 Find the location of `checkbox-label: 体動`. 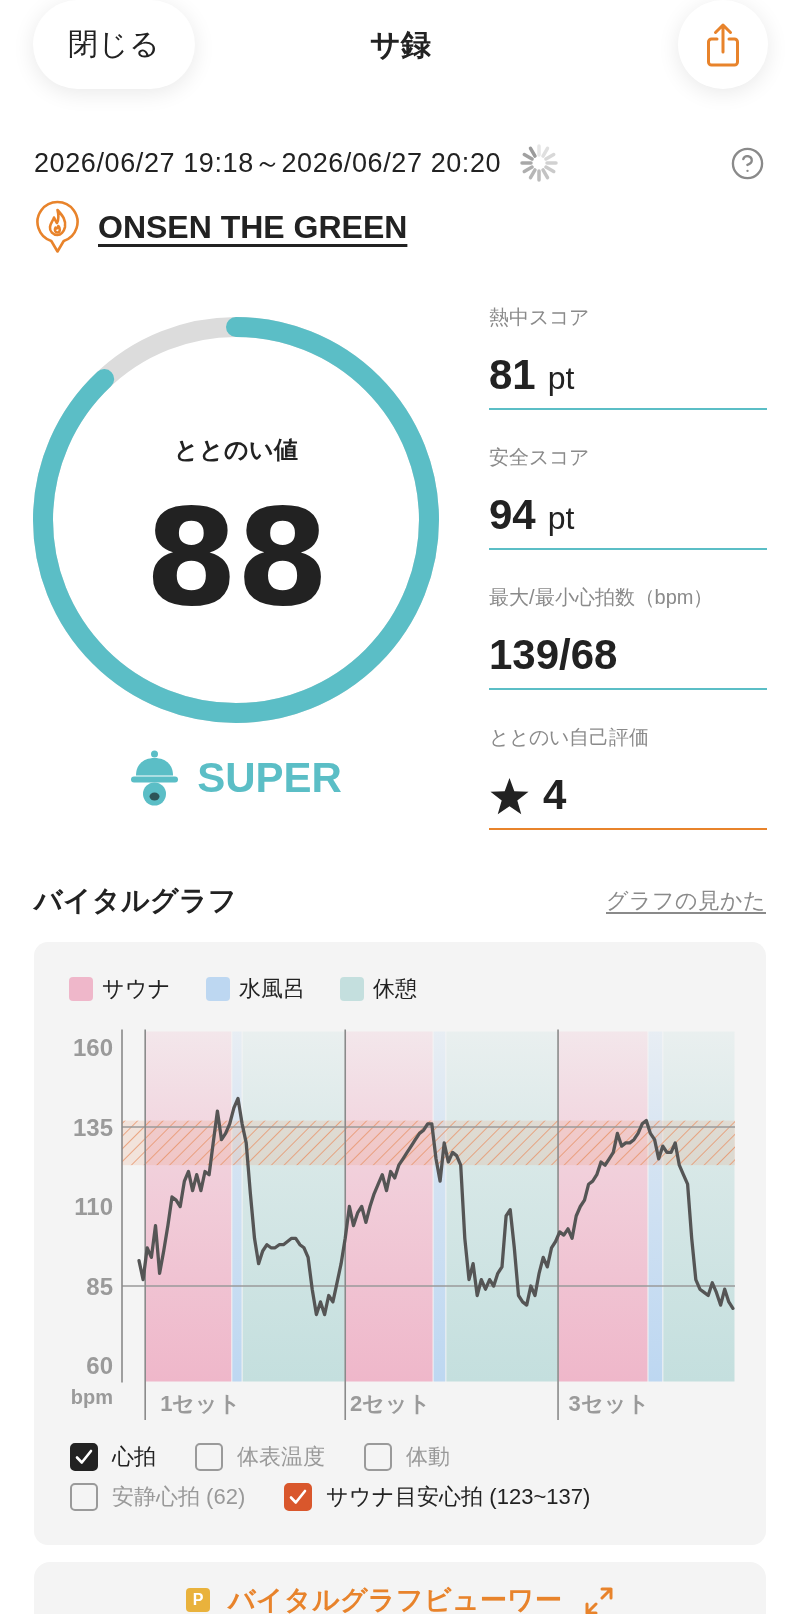

checkbox-label: 体動 is located at coordinates (428, 1457).